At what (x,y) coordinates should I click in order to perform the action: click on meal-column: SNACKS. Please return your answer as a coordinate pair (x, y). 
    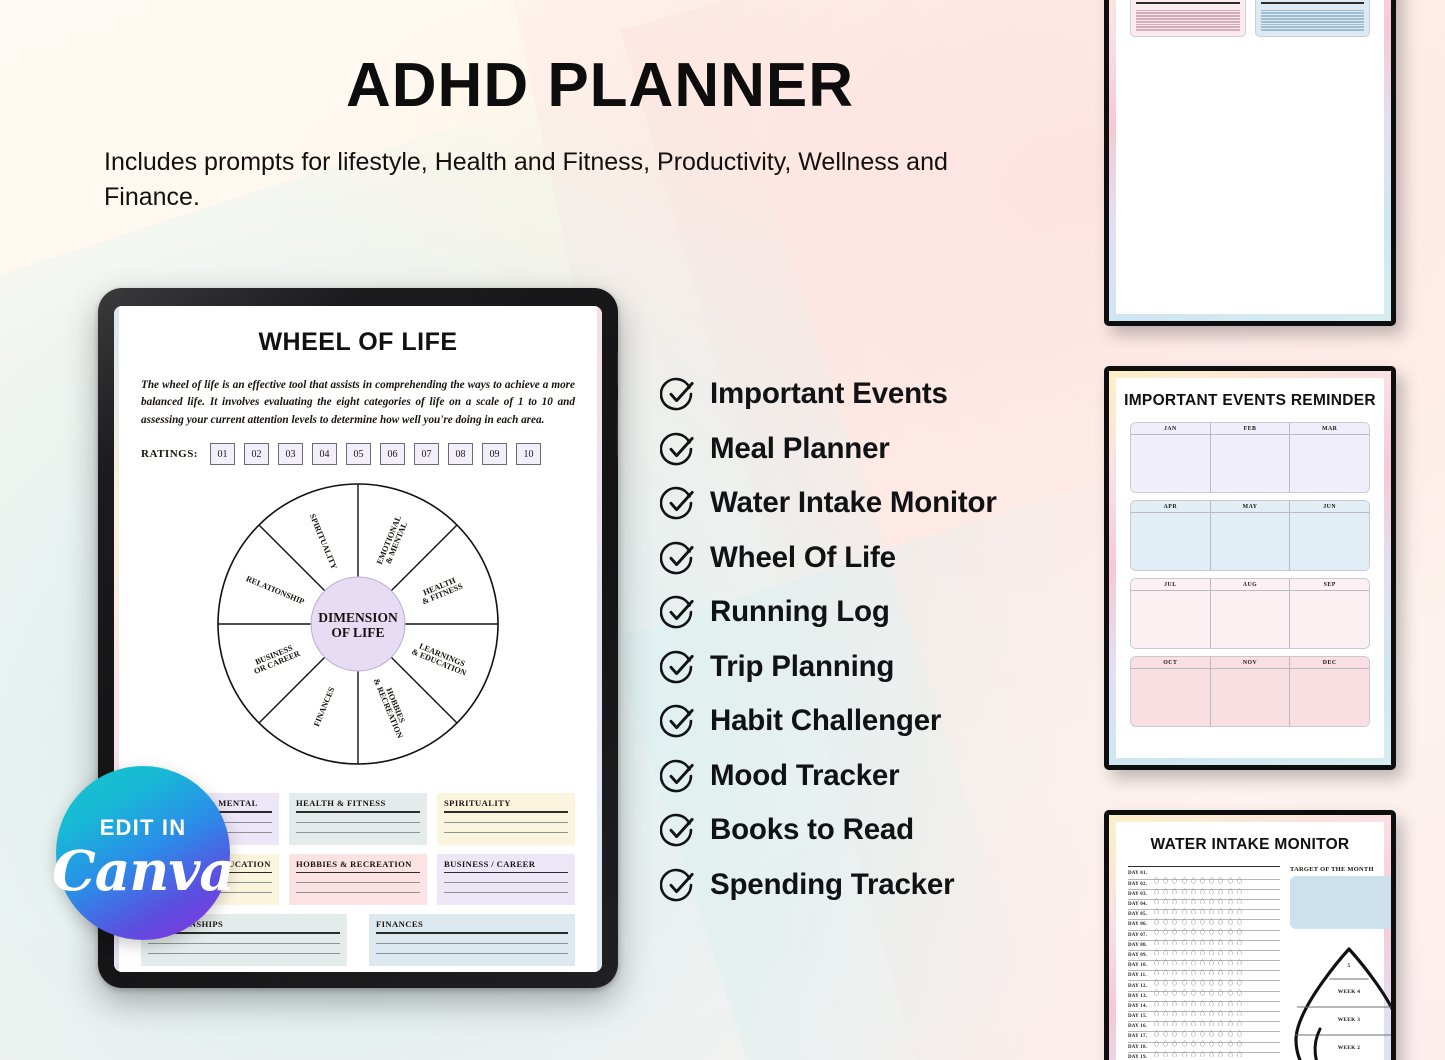
    Looking at the image, I should click on (1188, 18).